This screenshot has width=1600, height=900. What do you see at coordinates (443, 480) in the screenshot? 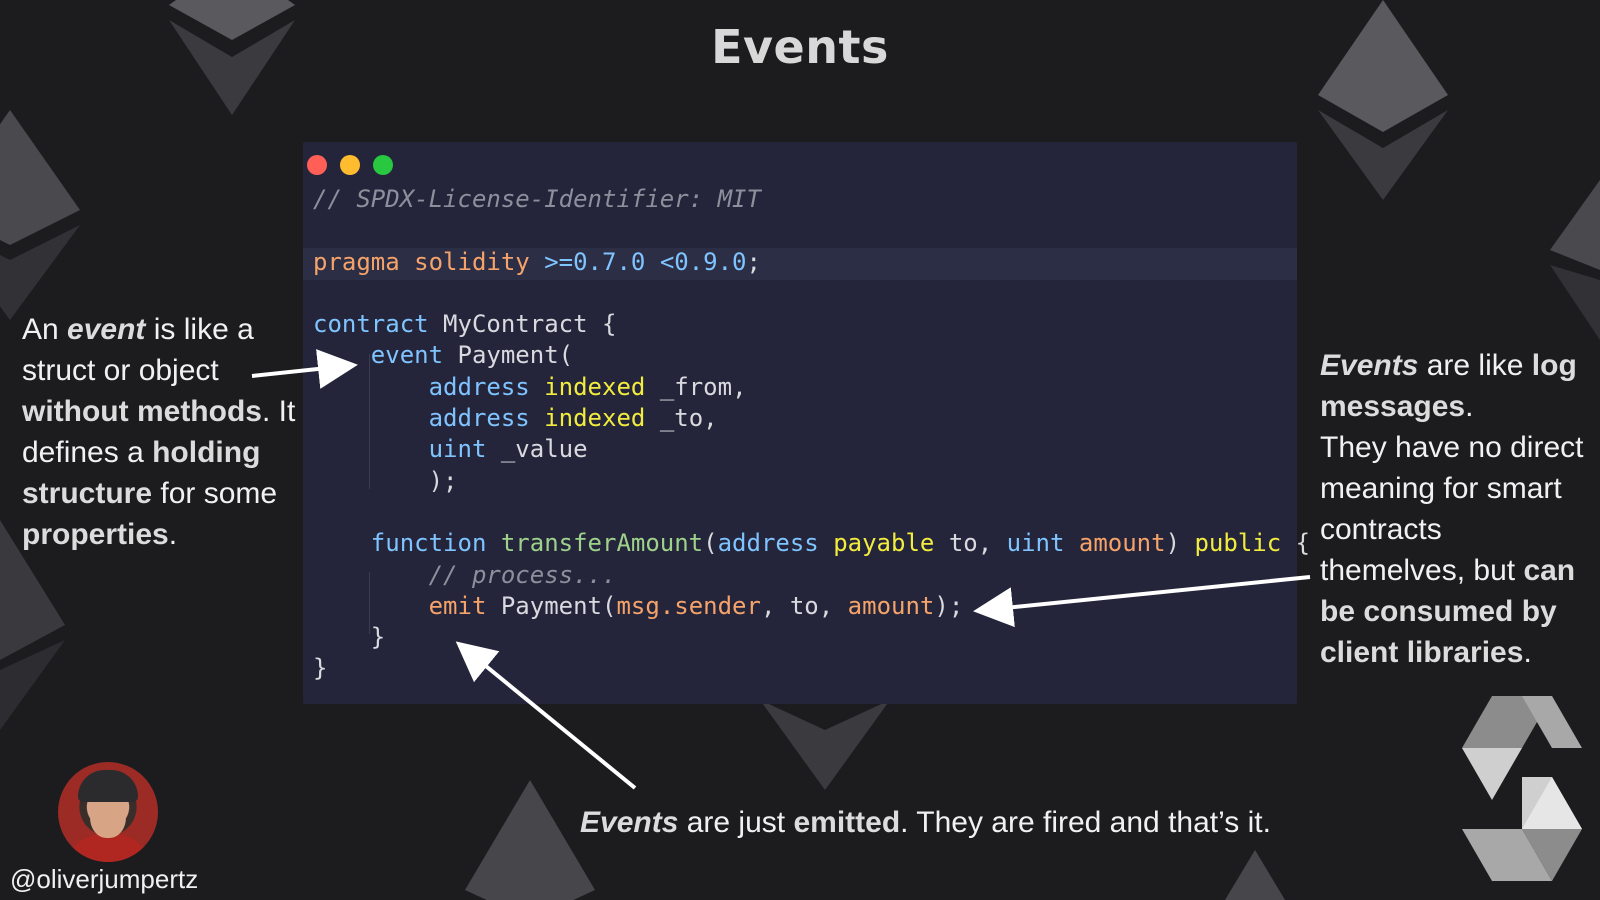
I see `code-line: );` at bounding box center [443, 480].